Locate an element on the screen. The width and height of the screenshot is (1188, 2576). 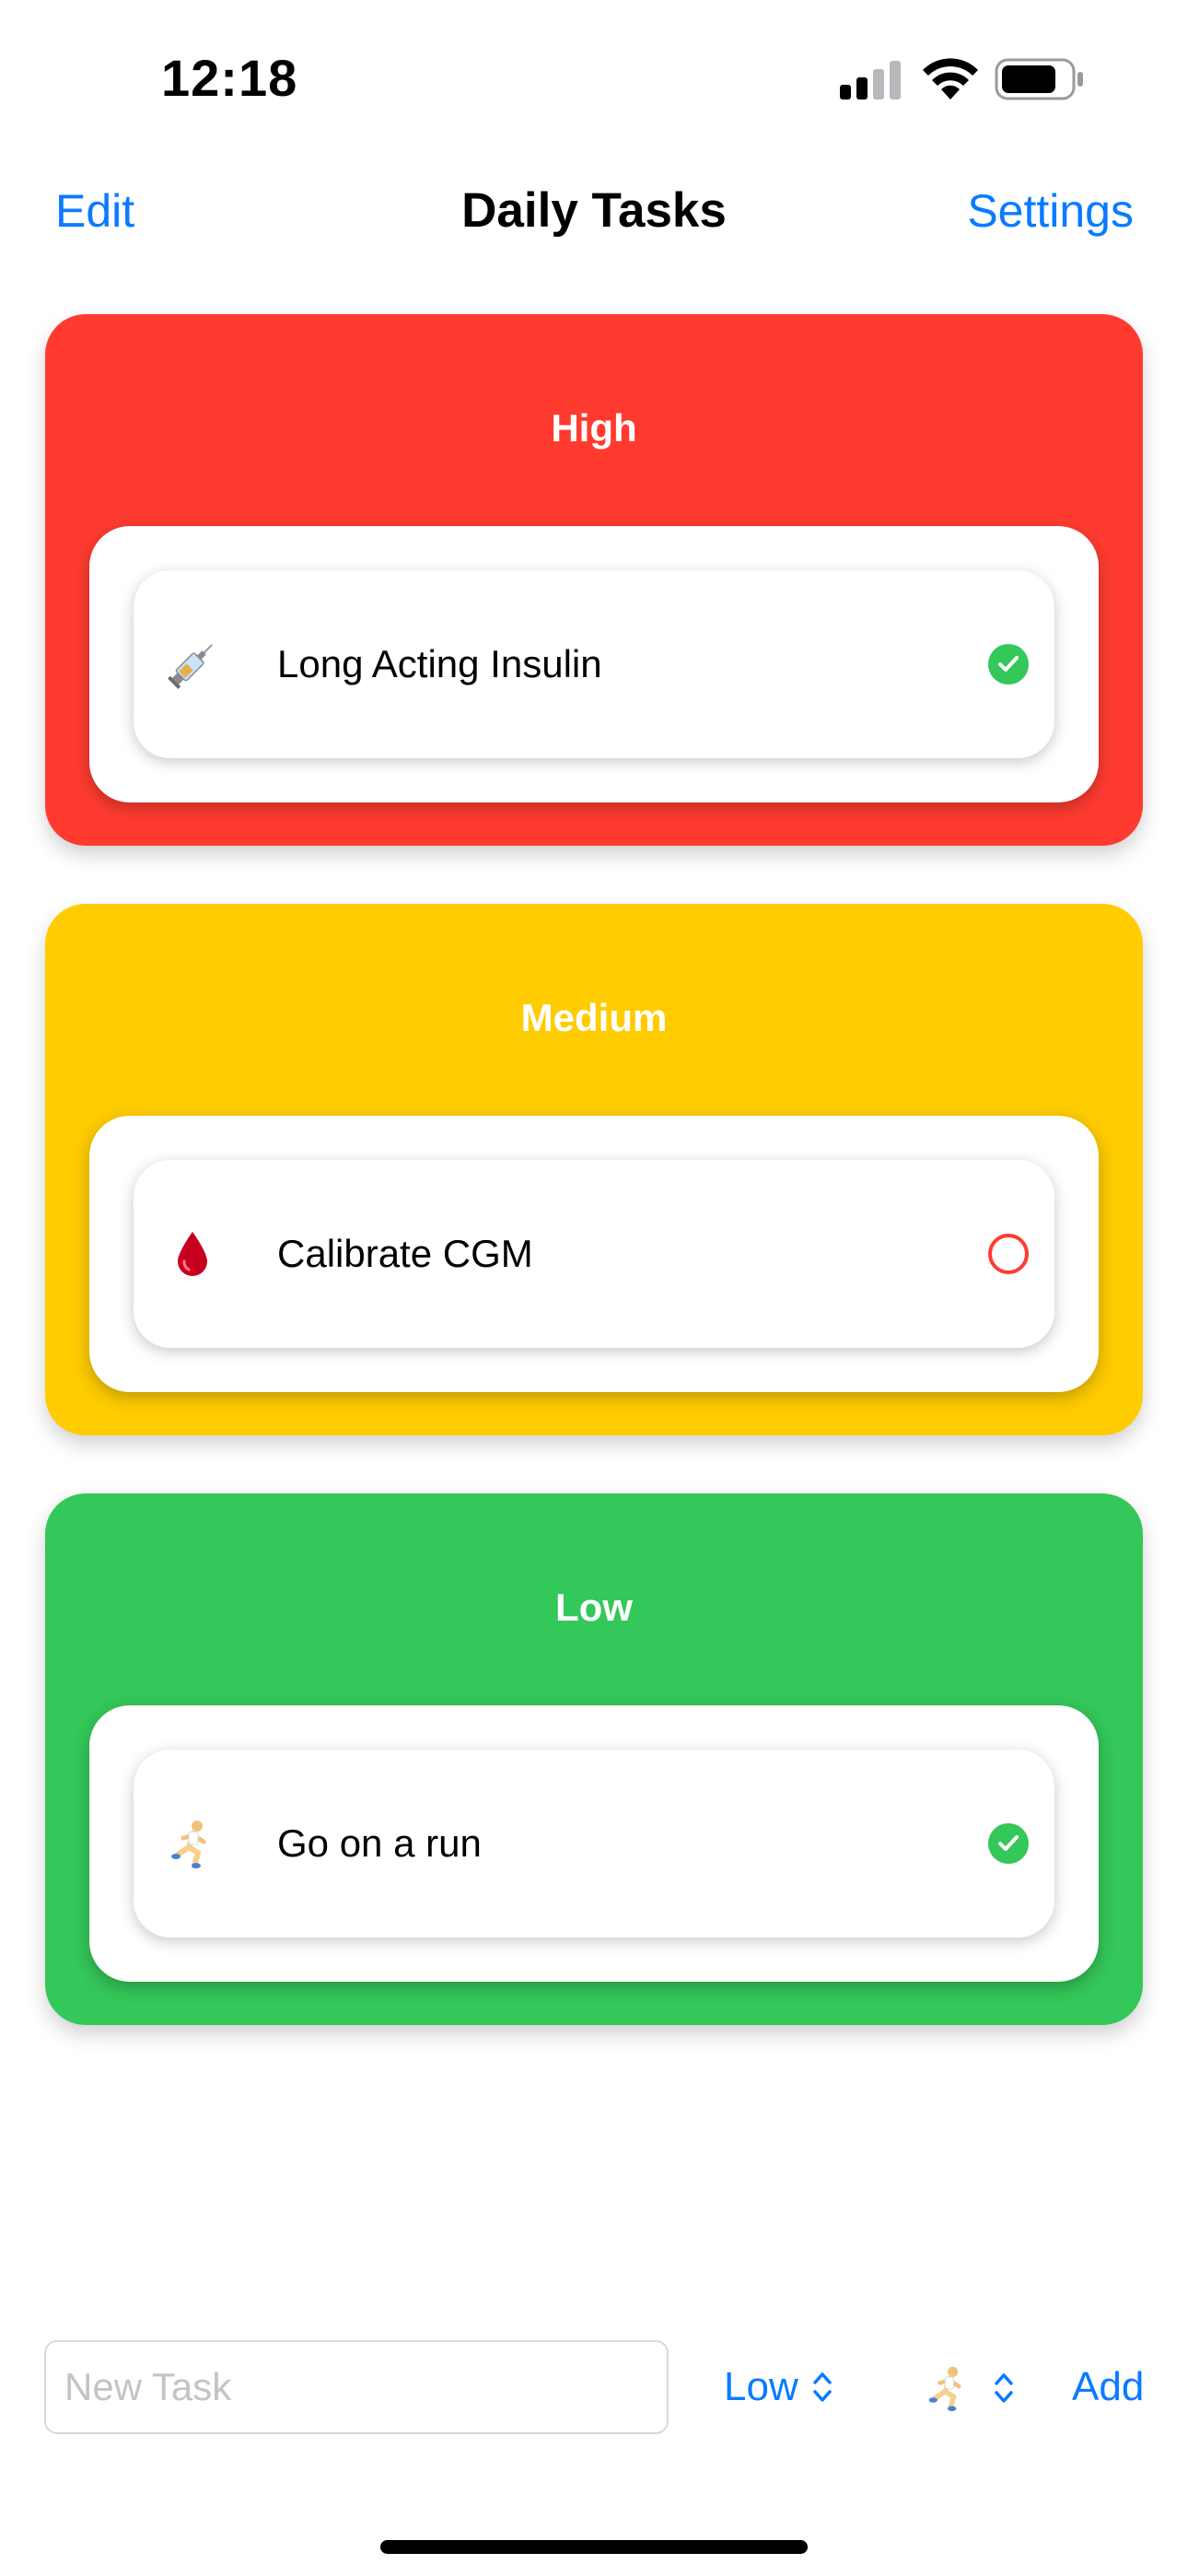
task-label: Long Acting Insulin is located at coordinates (439, 663).